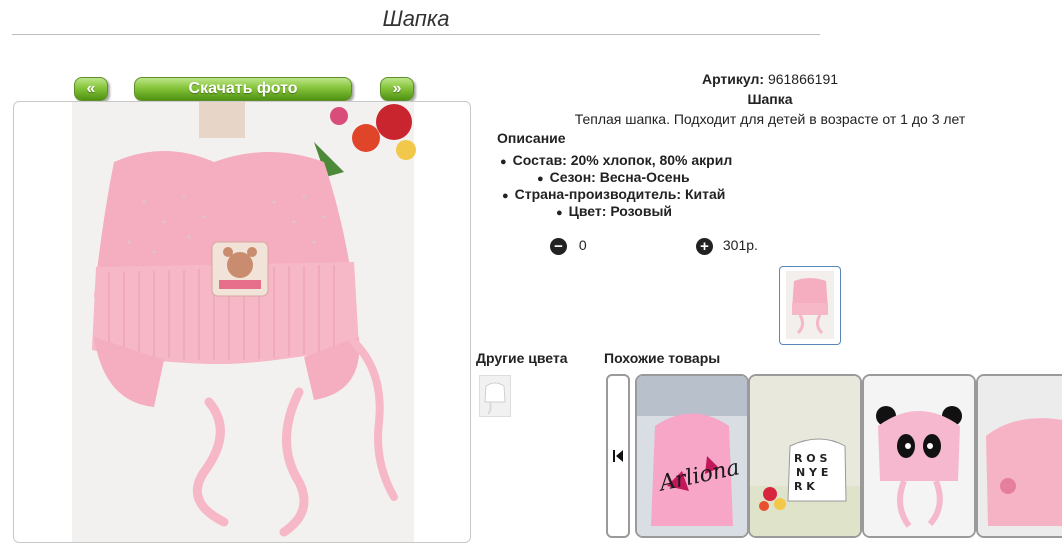 Image resolution: width=1062 pixels, height=543 pixels. What do you see at coordinates (614, 211) in the screenshot?
I see `feature-item: ● Цвет: Розовый` at bounding box center [614, 211].